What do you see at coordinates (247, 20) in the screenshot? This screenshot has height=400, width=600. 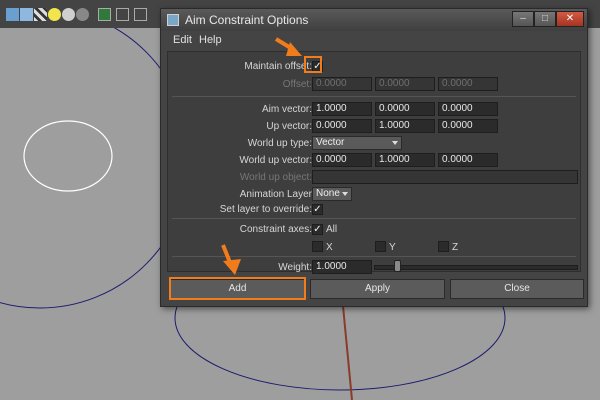 I see `window-title: Aim Constraint Options` at bounding box center [247, 20].